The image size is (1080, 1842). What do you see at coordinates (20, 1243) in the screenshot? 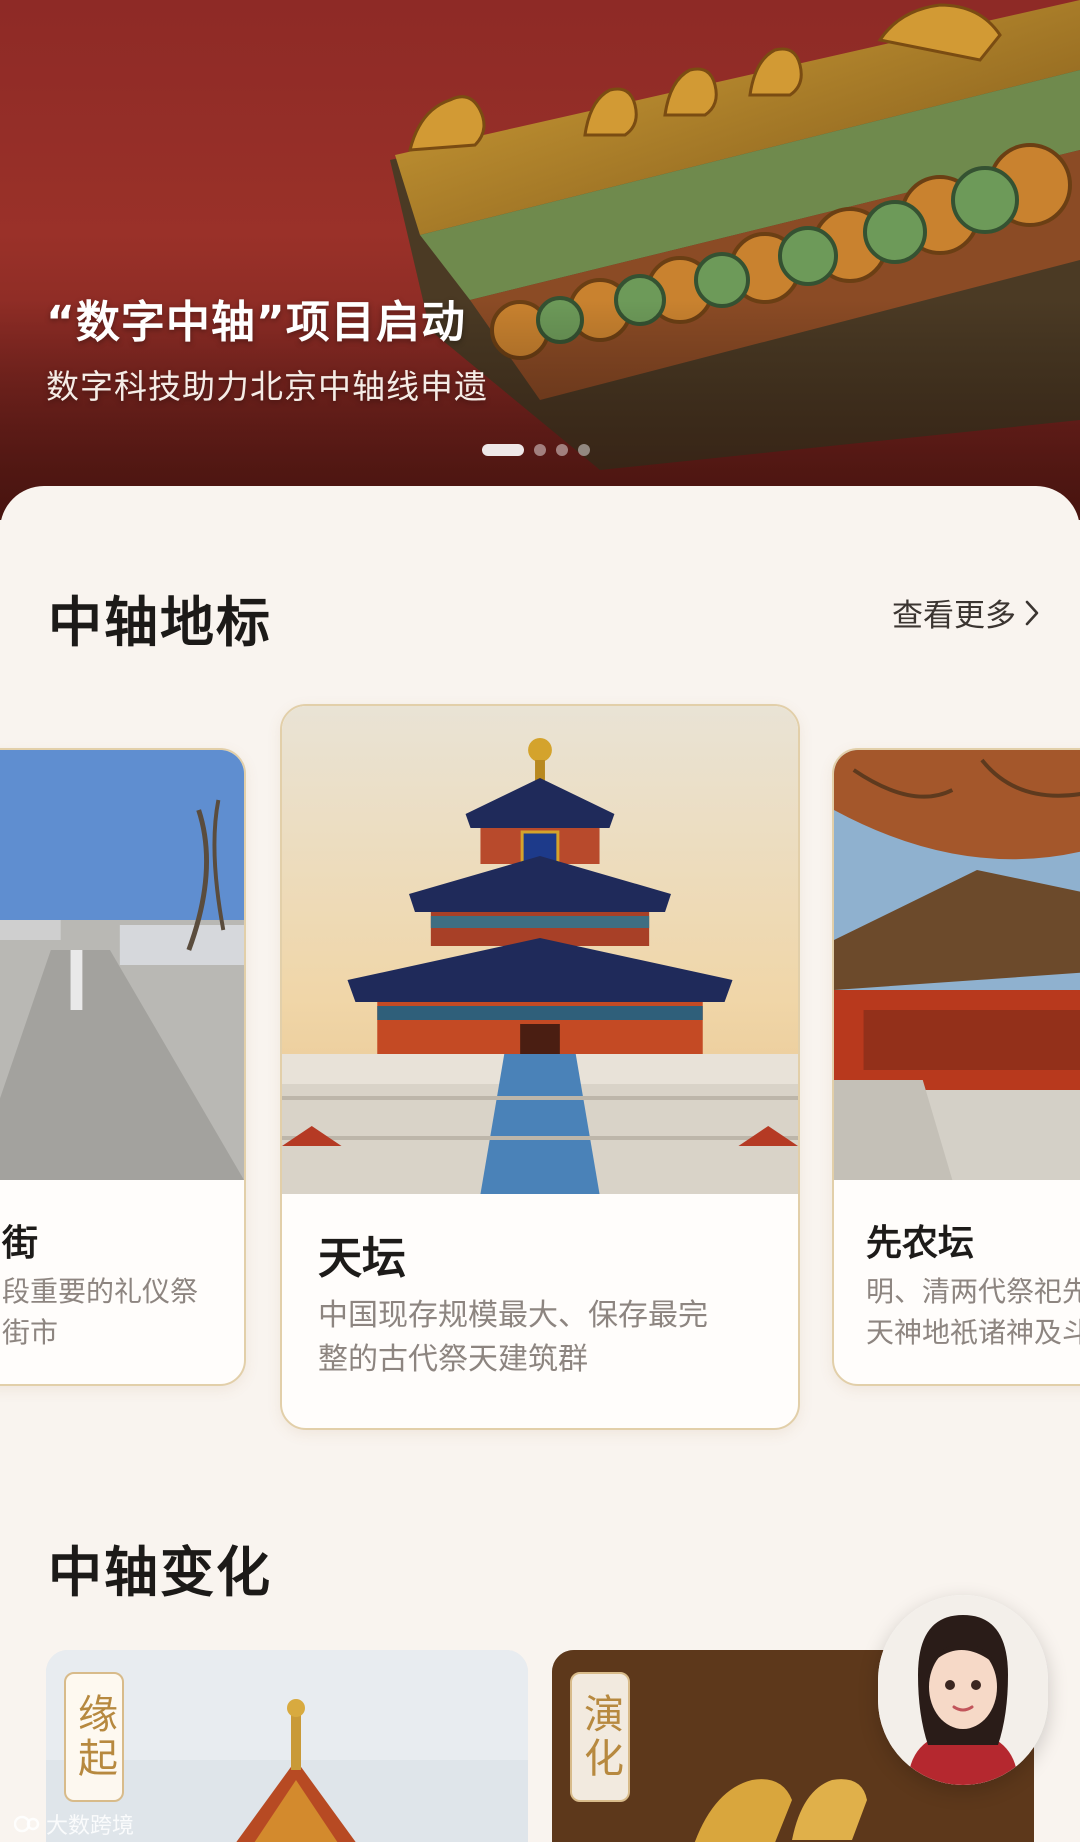
I see `landmark-card-name: 街` at bounding box center [20, 1243].